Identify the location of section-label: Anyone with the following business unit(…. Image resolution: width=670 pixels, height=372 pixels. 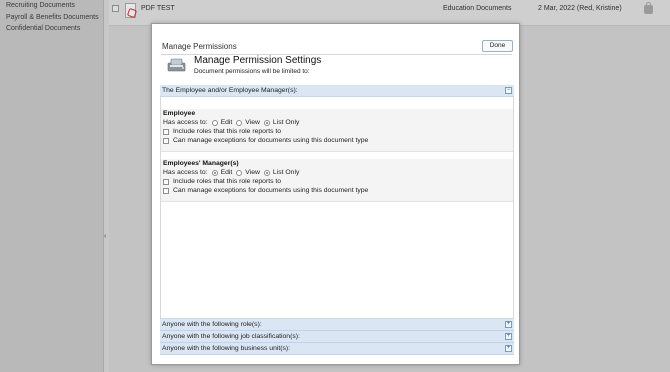
(226, 348).